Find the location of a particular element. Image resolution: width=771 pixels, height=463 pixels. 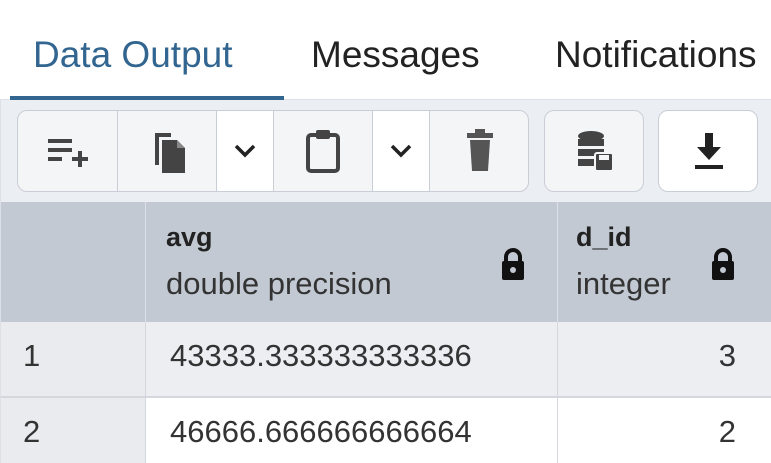

add-row-icon is located at coordinates (67, 153).